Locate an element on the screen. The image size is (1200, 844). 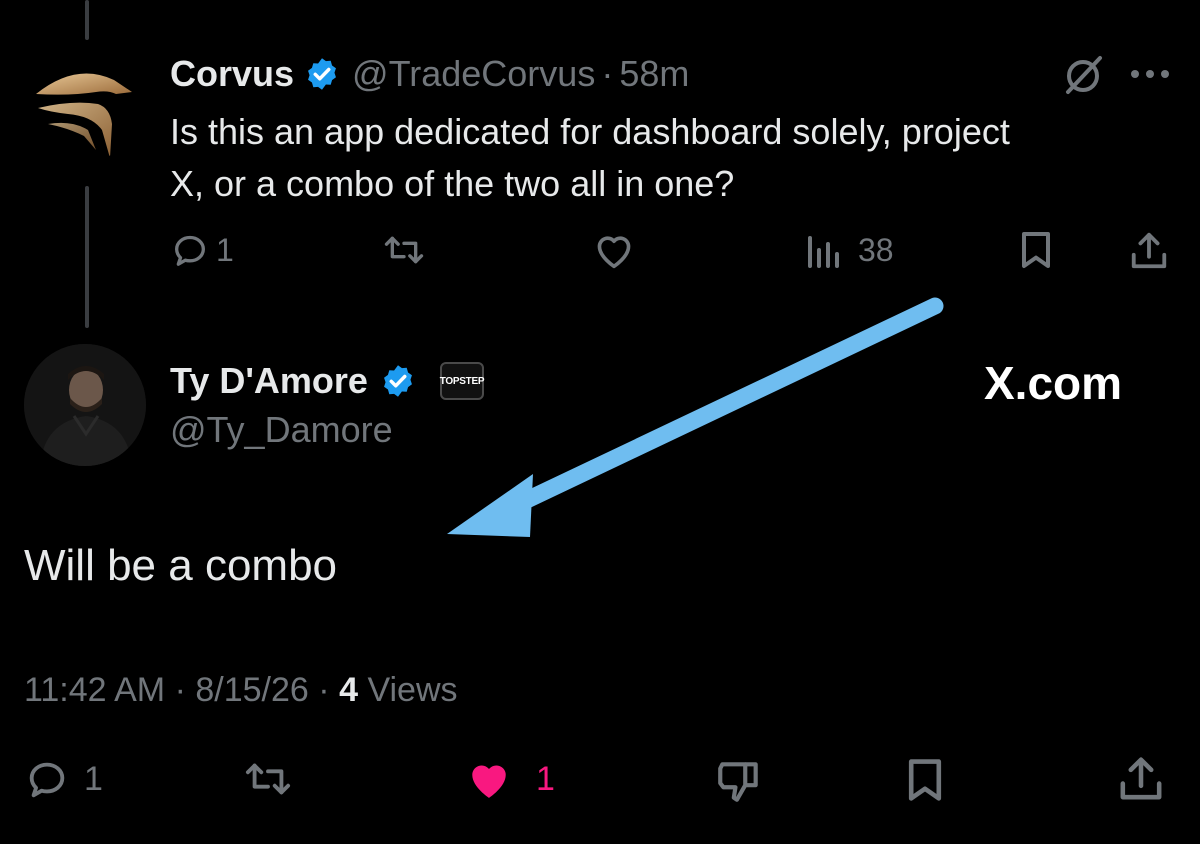
repost-icon is located at coordinates (268, 779).